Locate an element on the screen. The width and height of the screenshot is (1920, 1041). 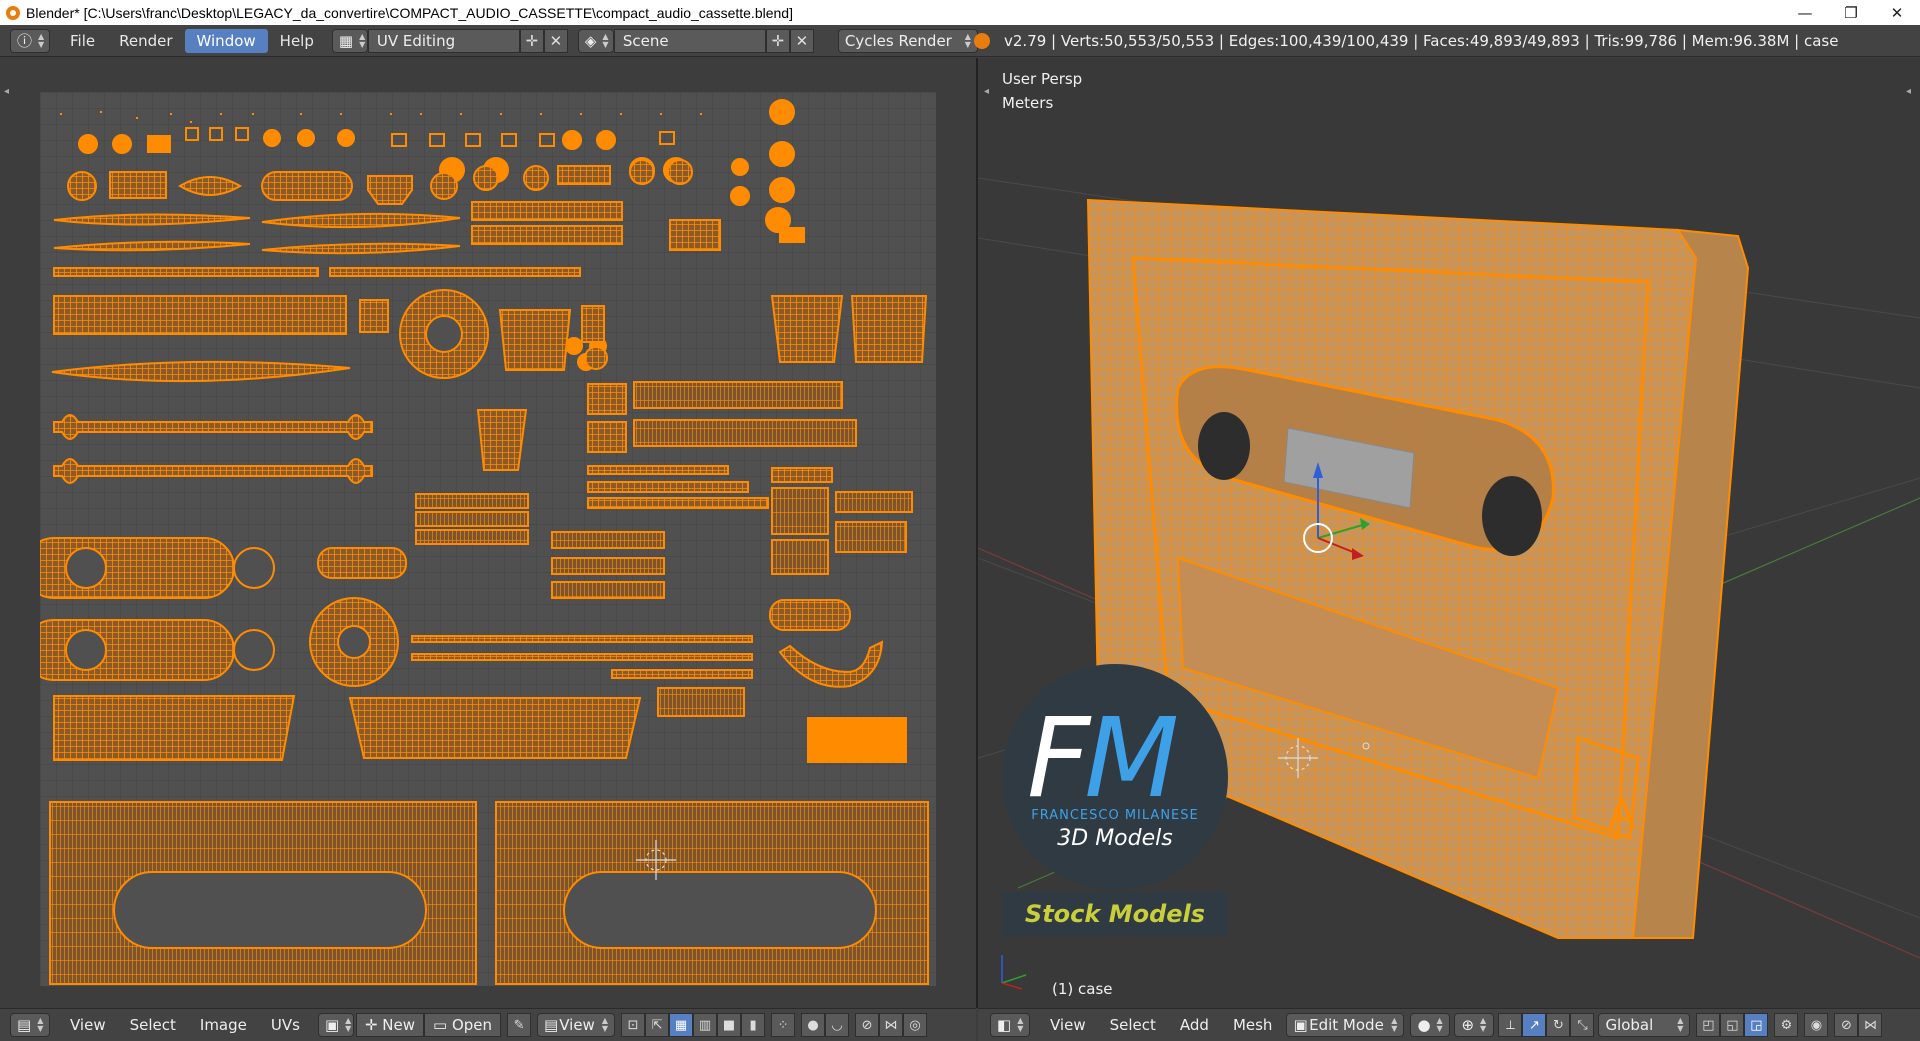
remove-scene-button: ✕ is located at coordinates (801, 40).